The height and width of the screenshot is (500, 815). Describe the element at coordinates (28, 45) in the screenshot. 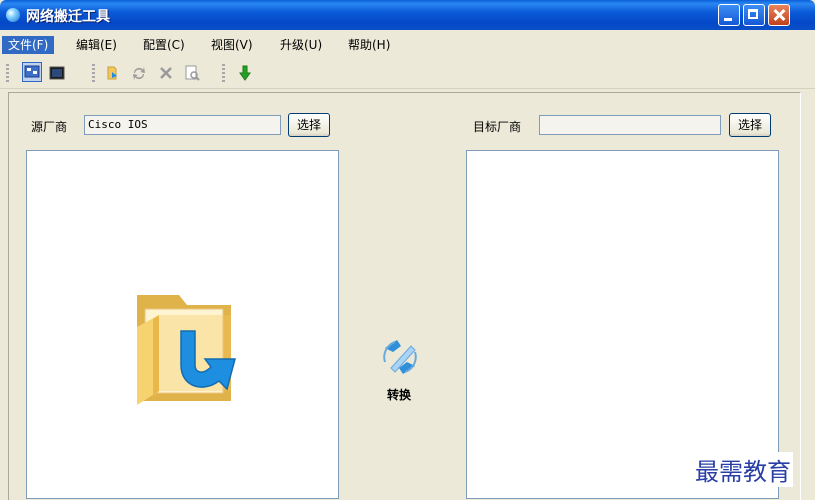

I see `menu-file: 文件(F)` at that location.